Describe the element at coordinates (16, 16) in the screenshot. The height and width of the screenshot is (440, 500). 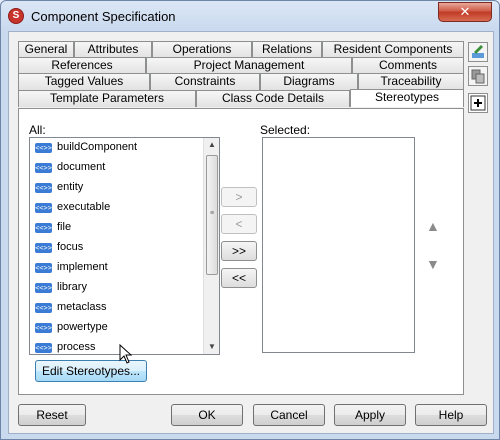
I see `app-logo-icon: S` at that location.